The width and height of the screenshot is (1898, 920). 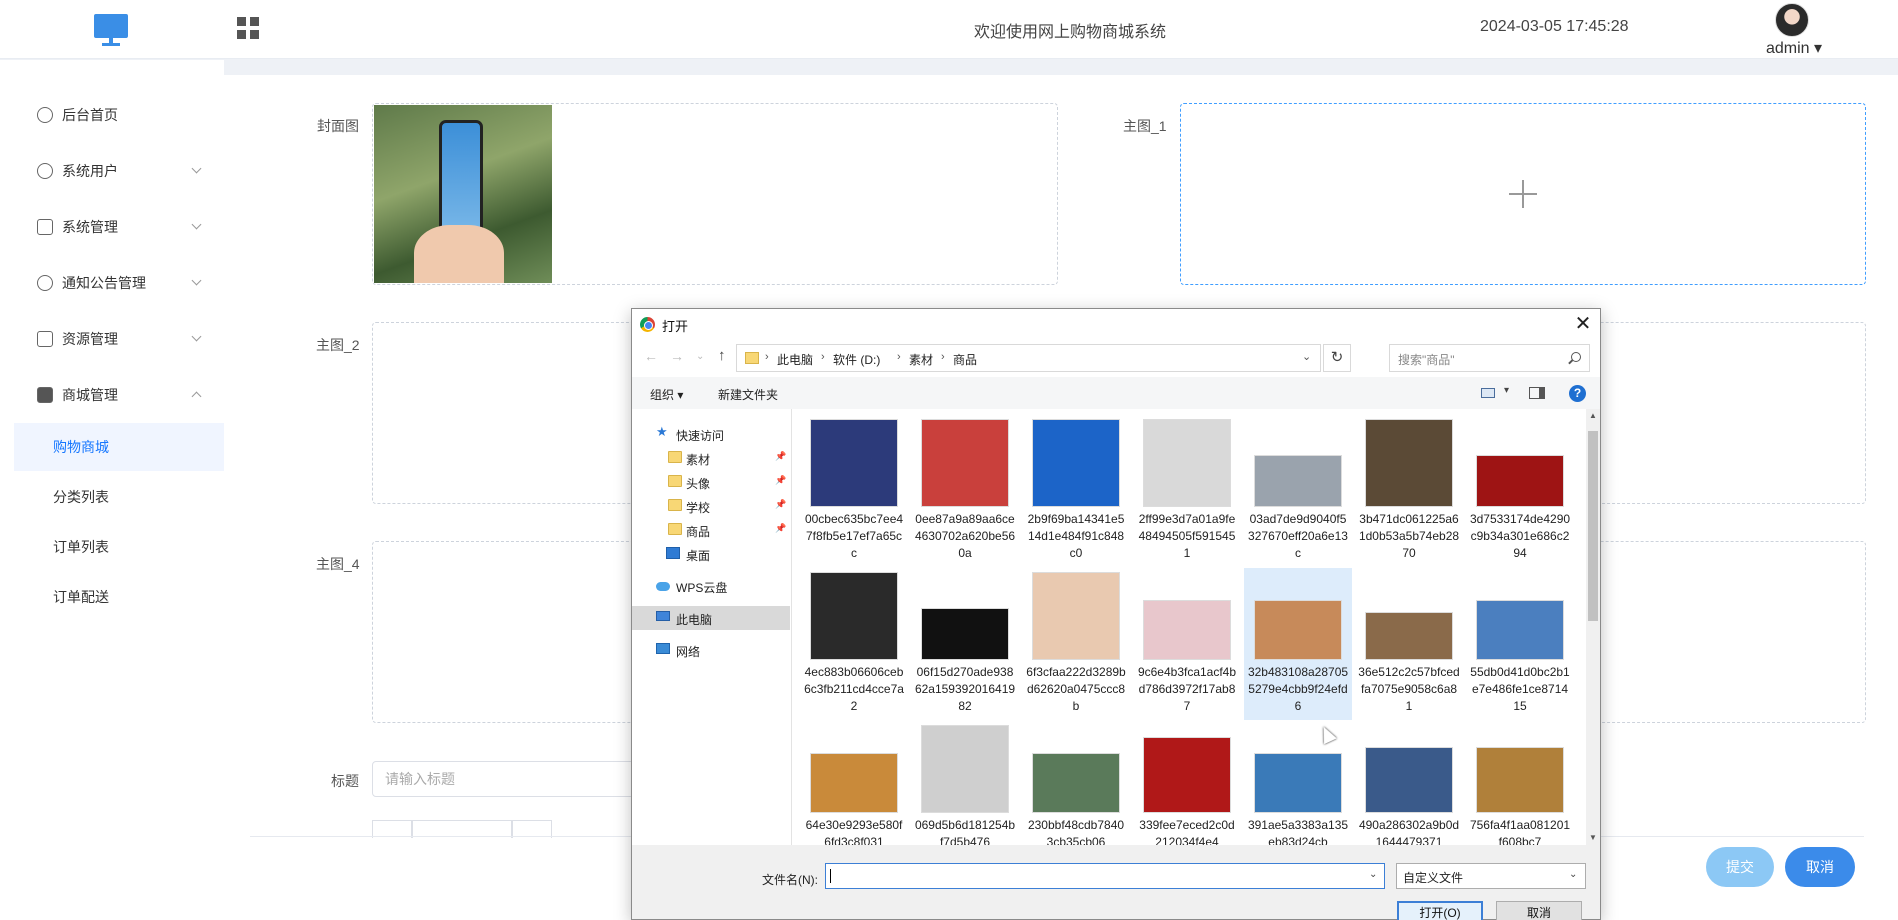 I want to click on help-icon: ?, so click(x=1577, y=393).